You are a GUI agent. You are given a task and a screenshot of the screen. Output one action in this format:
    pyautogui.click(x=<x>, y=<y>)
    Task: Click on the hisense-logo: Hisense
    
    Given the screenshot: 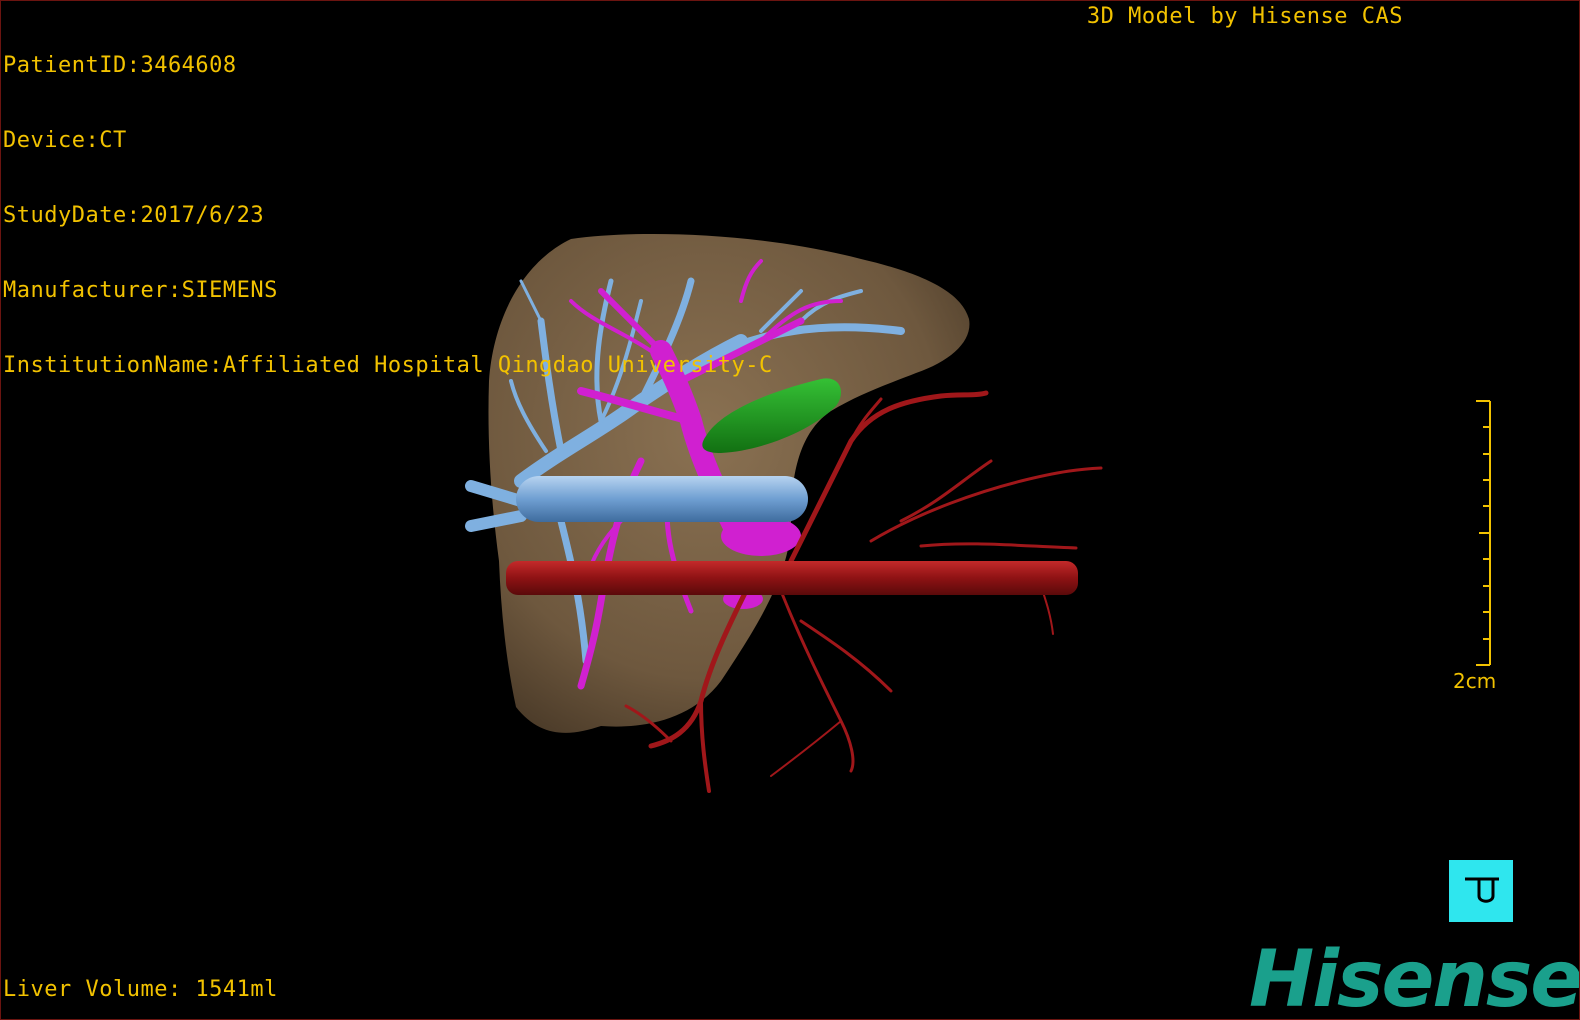 What is the action you would take?
    pyautogui.click(x=1414, y=977)
    